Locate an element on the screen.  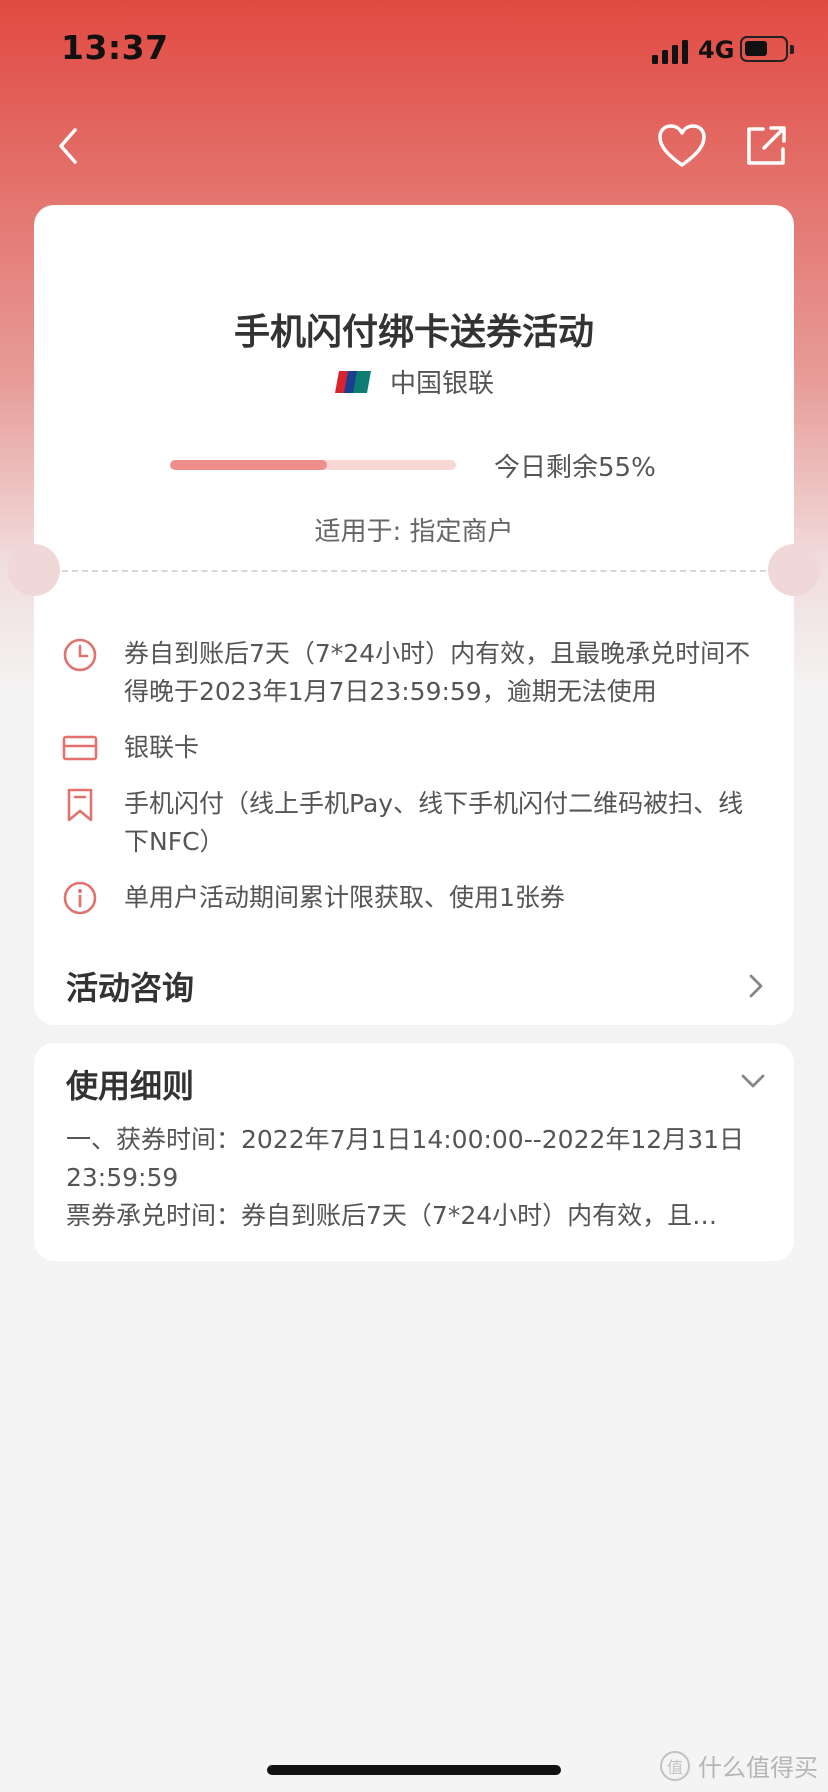
home-indicator is located at coordinates (414, 1770).